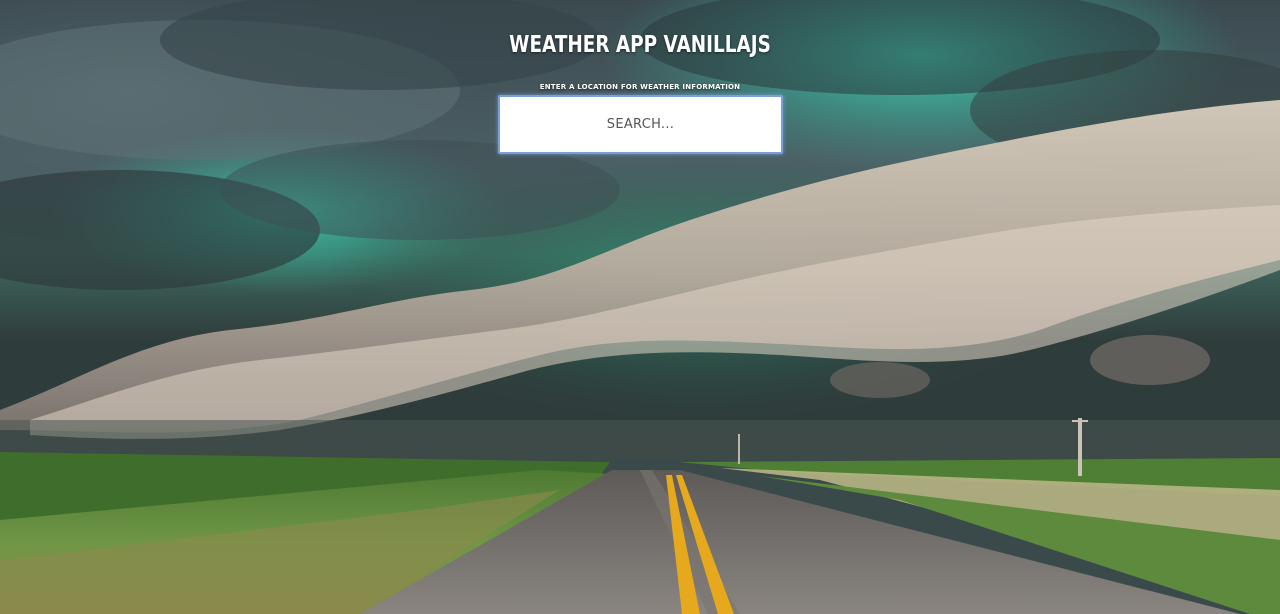  What do you see at coordinates (640, 124) in the screenshot?
I see `search-input` at bounding box center [640, 124].